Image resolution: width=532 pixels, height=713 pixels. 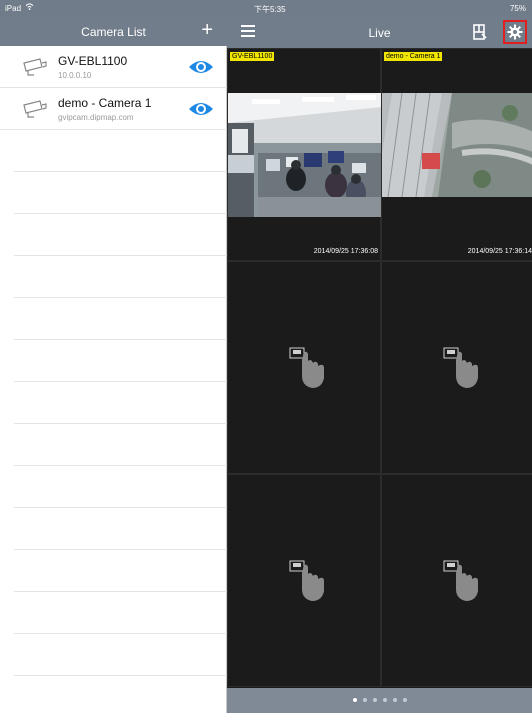 I want to click on camera-list-title: Camera List, so click(x=113, y=32).